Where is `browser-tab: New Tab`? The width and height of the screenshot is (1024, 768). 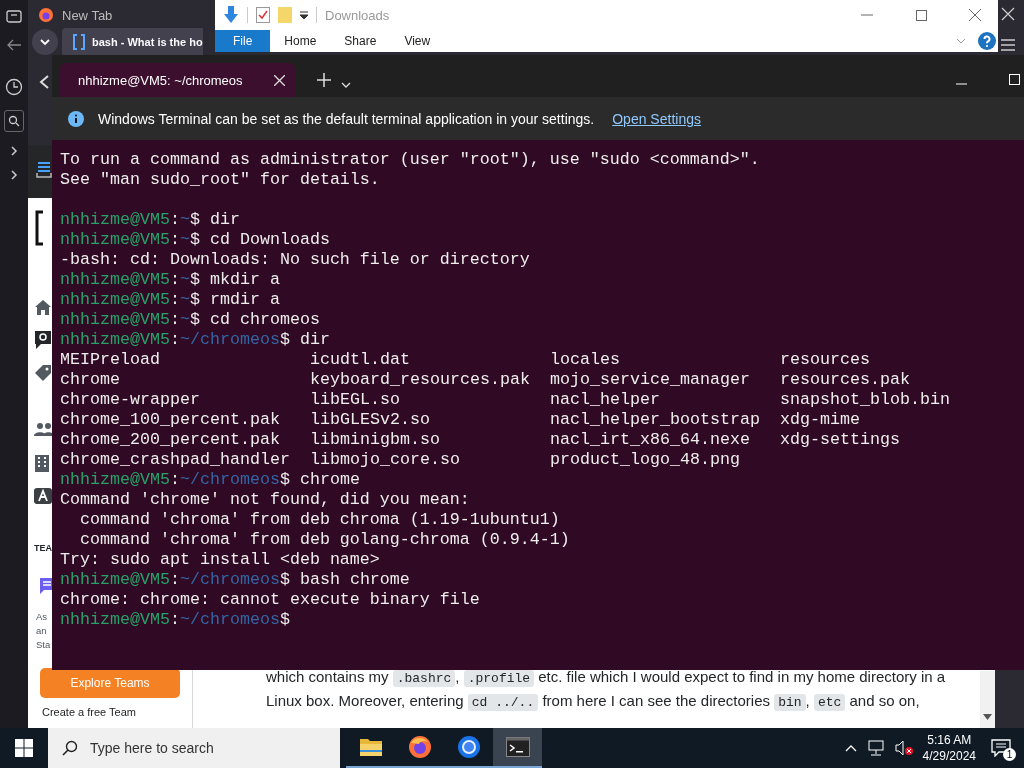
browser-tab: New Tab is located at coordinates (75, 15).